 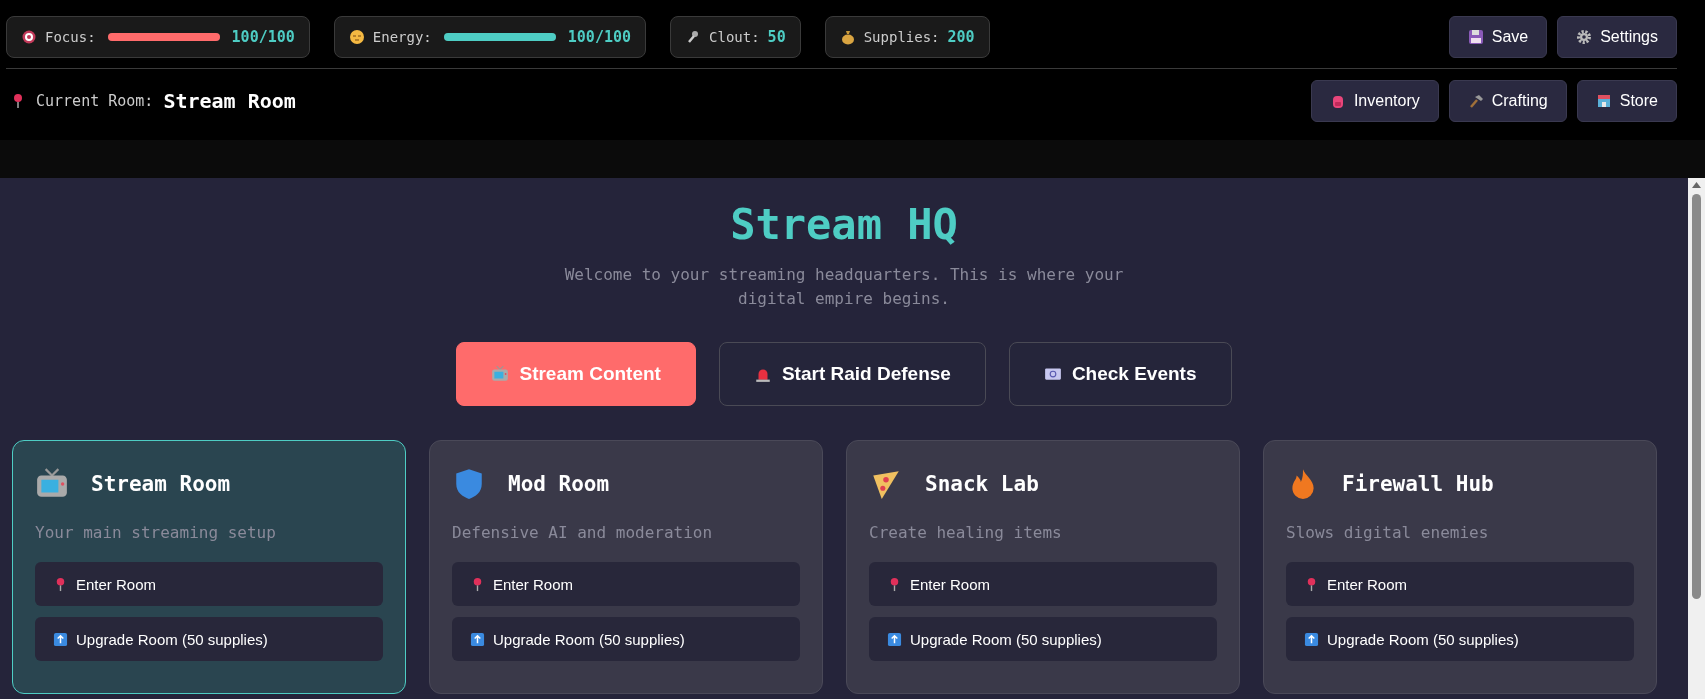 What do you see at coordinates (847, 37) in the screenshot?
I see `money-bag-icon` at bounding box center [847, 37].